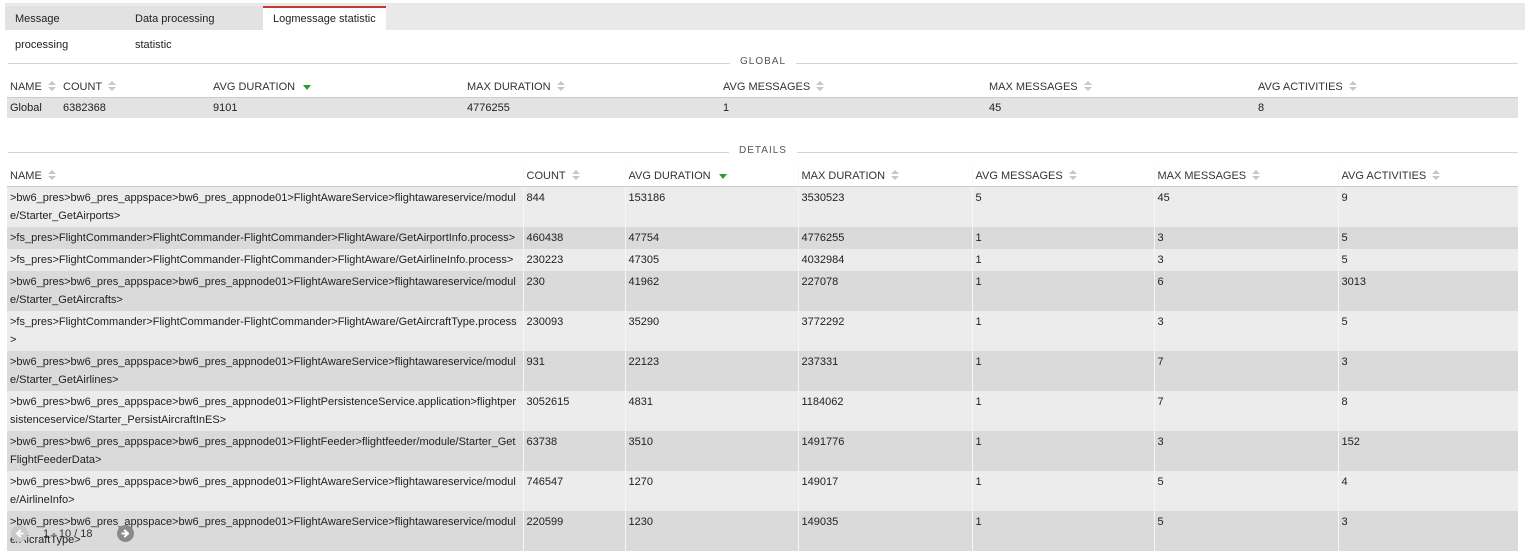  I want to click on details-col-max-duration: MAX DURATION, so click(884, 176).